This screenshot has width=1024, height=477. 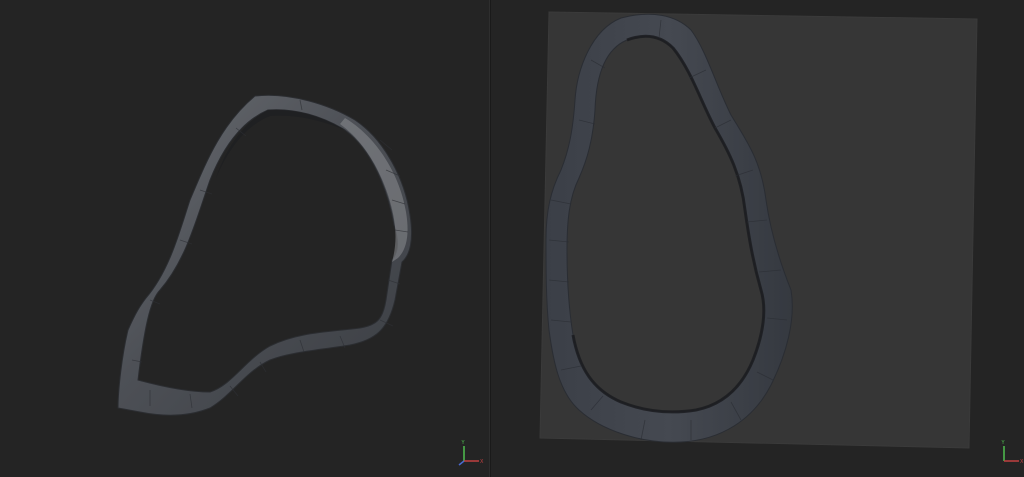 I want to click on axis-gizmo-3d: Y X, so click(x=470, y=453).